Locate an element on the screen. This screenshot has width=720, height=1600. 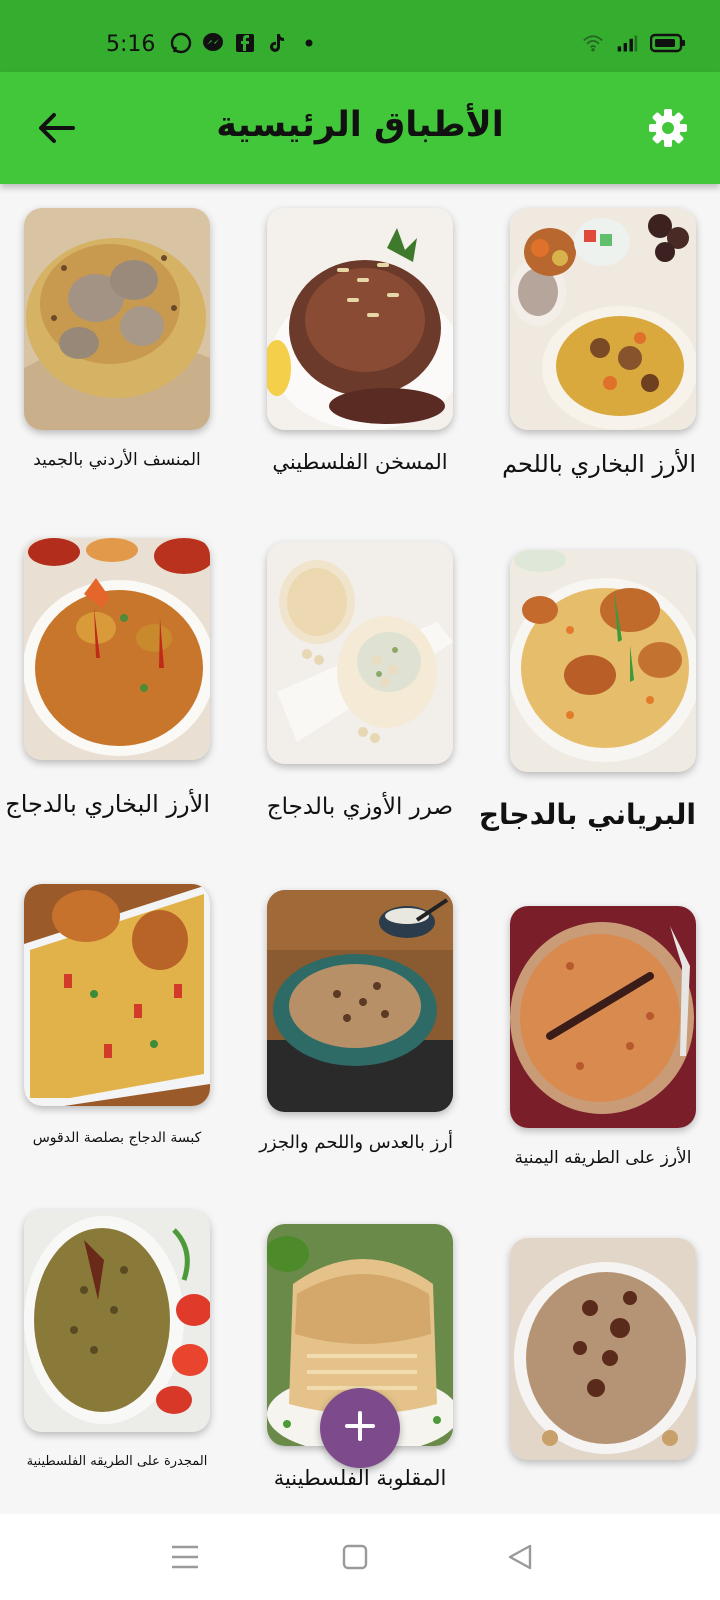
home-button is located at coordinates (355, 1559).